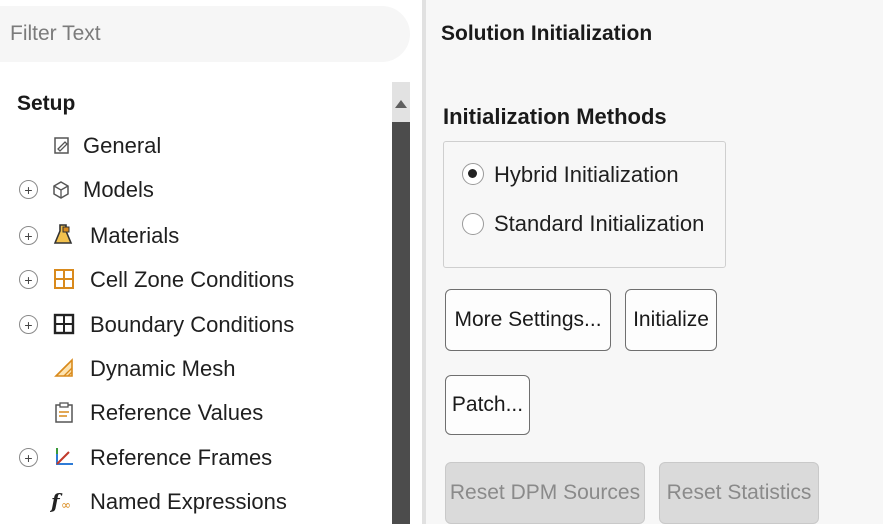 The height and width of the screenshot is (524, 883). I want to click on scrollbar-thumb, so click(401, 323).